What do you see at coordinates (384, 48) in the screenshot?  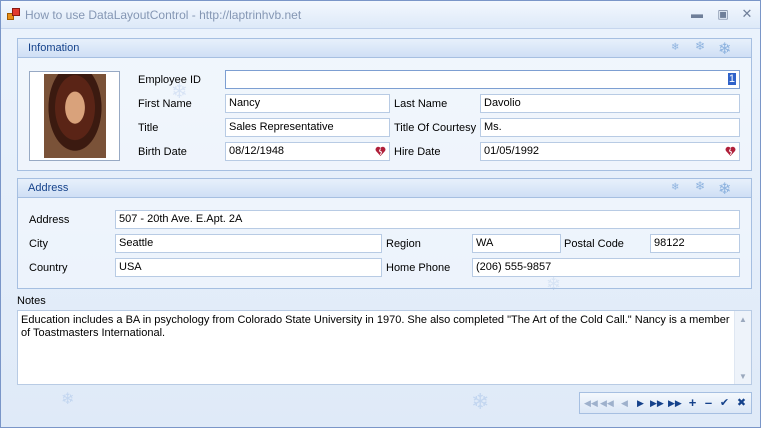 I see `information-group-header: Infomation ❄ ❄ ❄` at bounding box center [384, 48].